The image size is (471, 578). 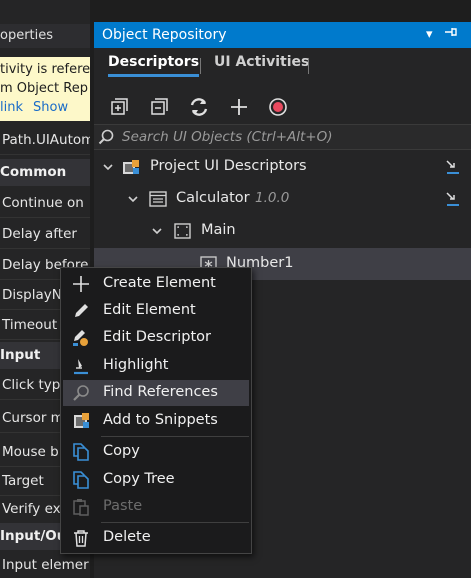 What do you see at coordinates (278, 107) in the screenshot?
I see `record-icon` at bounding box center [278, 107].